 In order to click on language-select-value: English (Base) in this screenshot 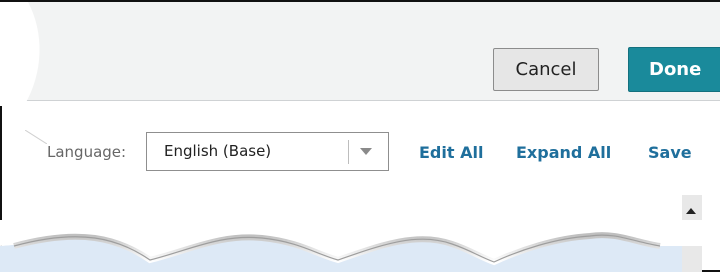, I will do `click(218, 151)`.